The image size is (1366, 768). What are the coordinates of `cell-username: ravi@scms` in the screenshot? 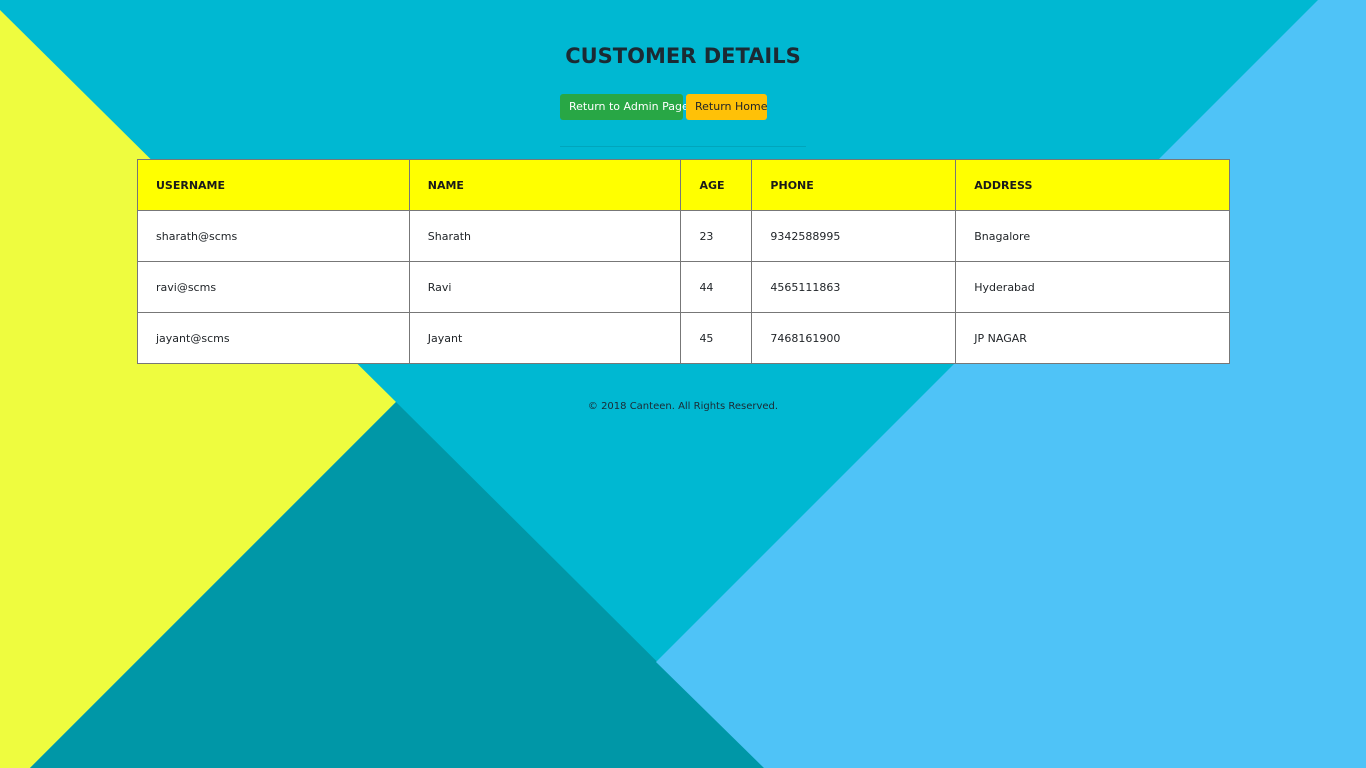 It's located at (273, 287).